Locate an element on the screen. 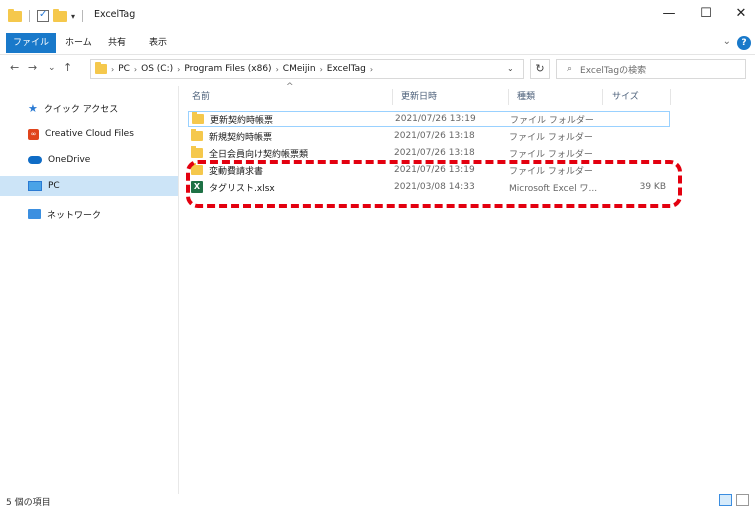  sidebar-item-creative-cloud: ∞ Creative Cloud Files is located at coordinates (89, 134).